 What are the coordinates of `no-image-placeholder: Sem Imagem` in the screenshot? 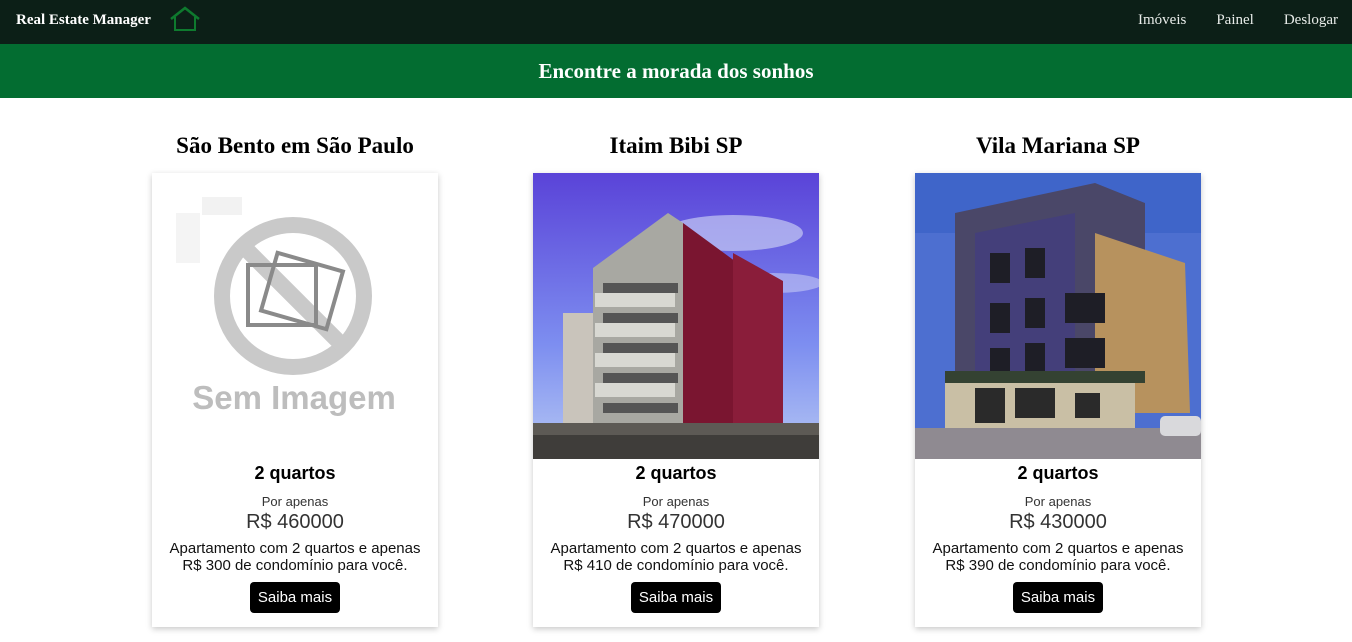 It's located at (295, 316).